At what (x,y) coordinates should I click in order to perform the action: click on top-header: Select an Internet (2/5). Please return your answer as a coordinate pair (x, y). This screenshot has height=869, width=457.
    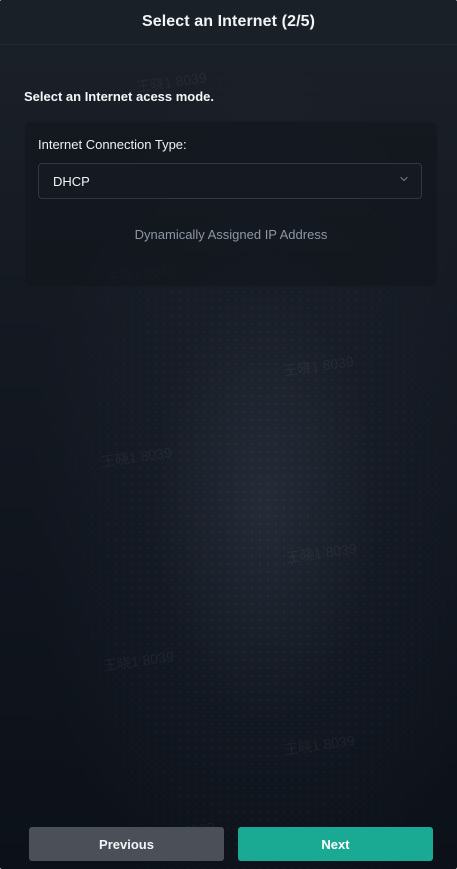
    Looking at the image, I should click on (228, 22).